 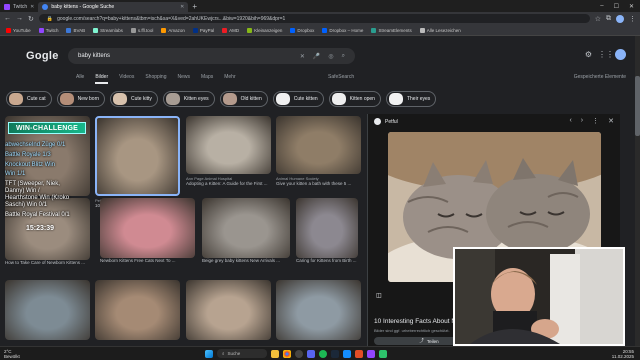 What do you see at coordinates (354, 99) in the screenshot?
I see `related-search-chip: Kitten open` at bounding box center [354, 99].